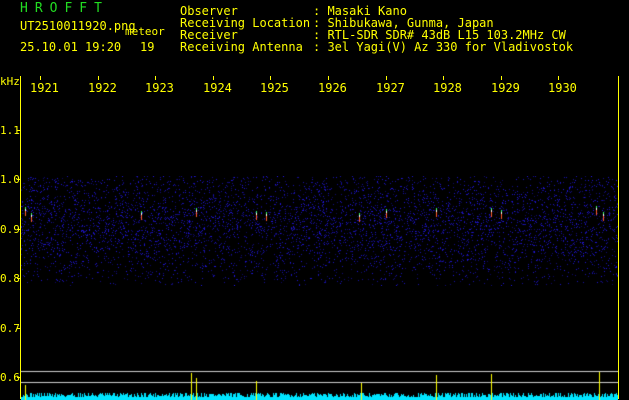  What do you see at coordinates (447, 88) in the screenshot?
I see `x-tick-label: 1928` at bounding box center [447, 88].